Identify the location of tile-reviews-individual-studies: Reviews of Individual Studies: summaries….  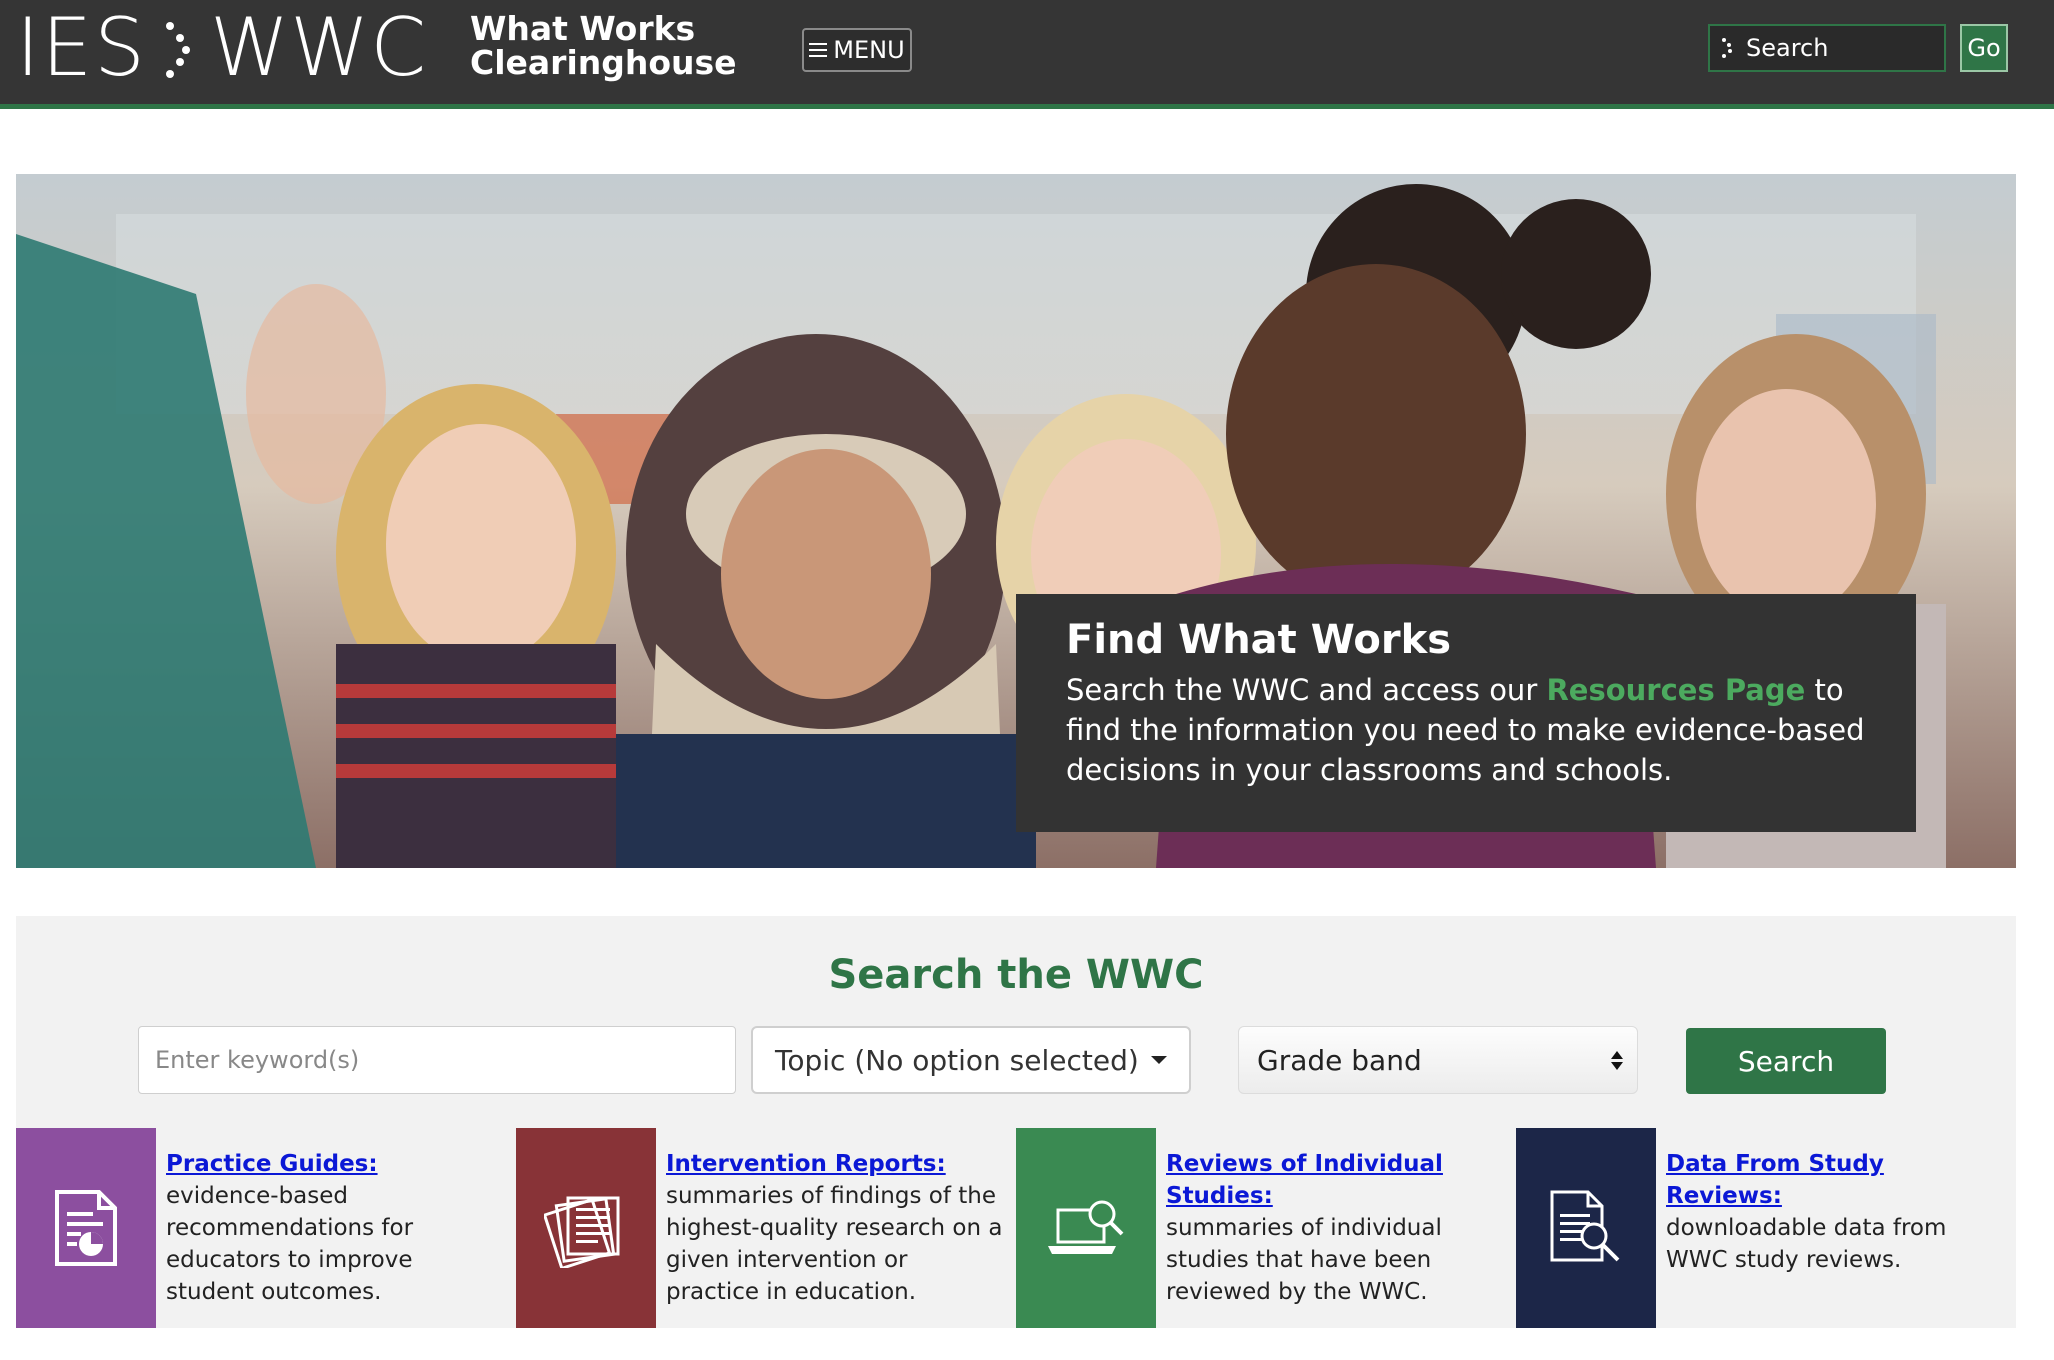
(1261, 1228).